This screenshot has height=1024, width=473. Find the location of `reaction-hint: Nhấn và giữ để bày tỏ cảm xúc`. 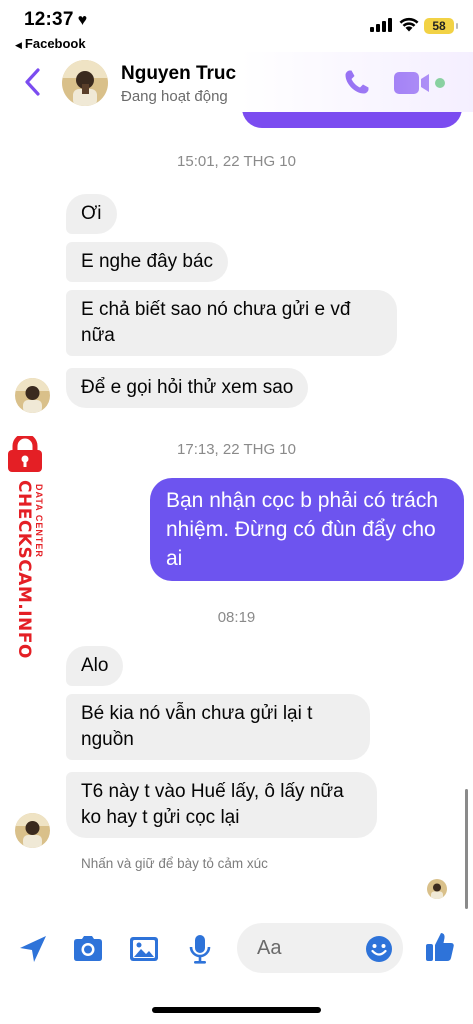

reaction-hint: Nhấn và giữ để bày tỏ cảm xúc is located at coordinates (174, 863).